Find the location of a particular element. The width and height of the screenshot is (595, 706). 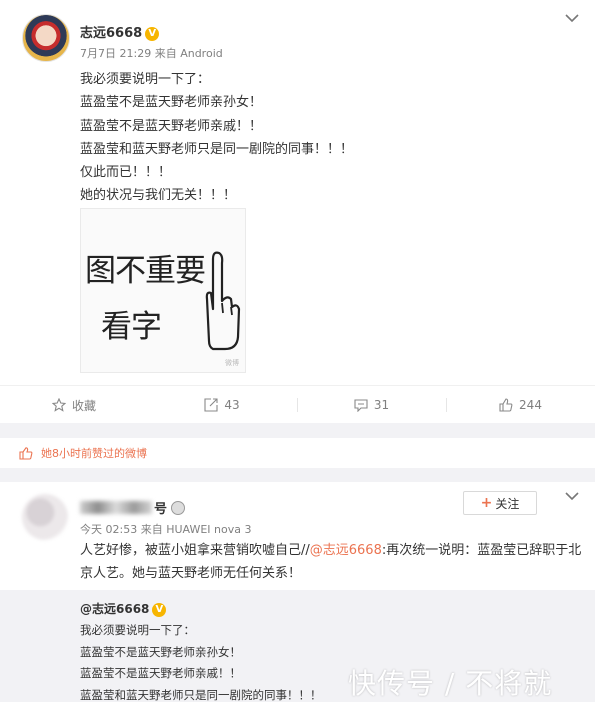

site-watermark: 快传号 / 不将就 is located at coordinates (450, 683).